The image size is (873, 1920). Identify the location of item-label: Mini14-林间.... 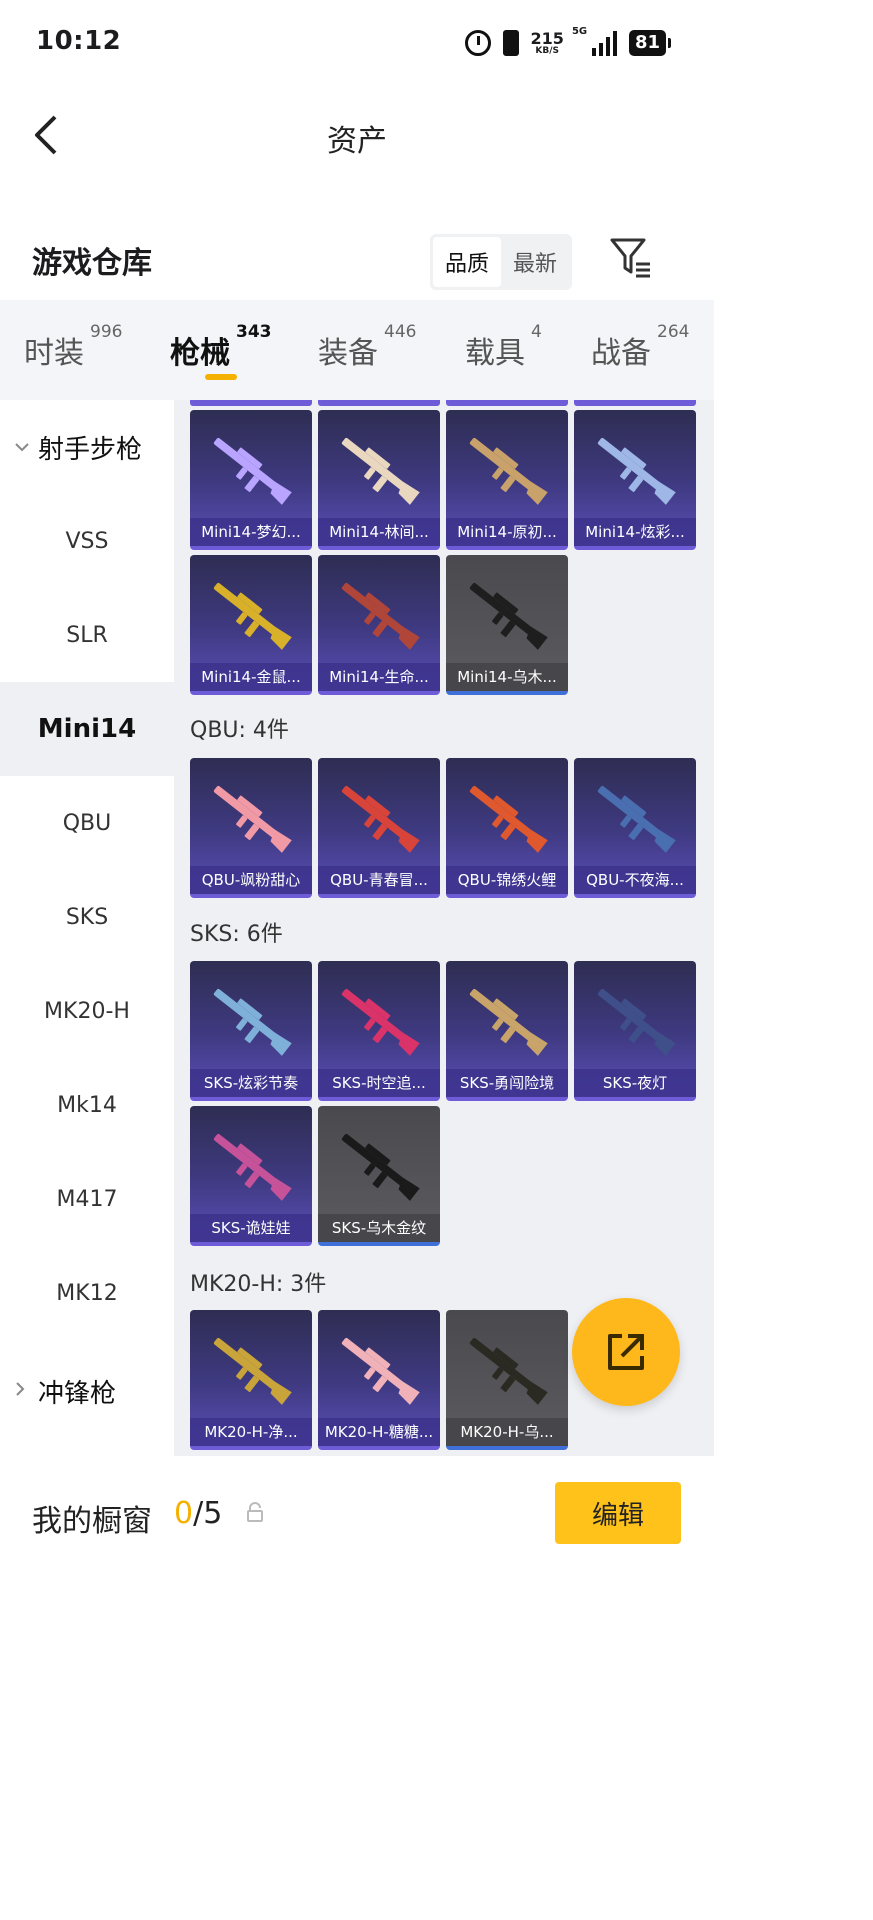
(379, 532).